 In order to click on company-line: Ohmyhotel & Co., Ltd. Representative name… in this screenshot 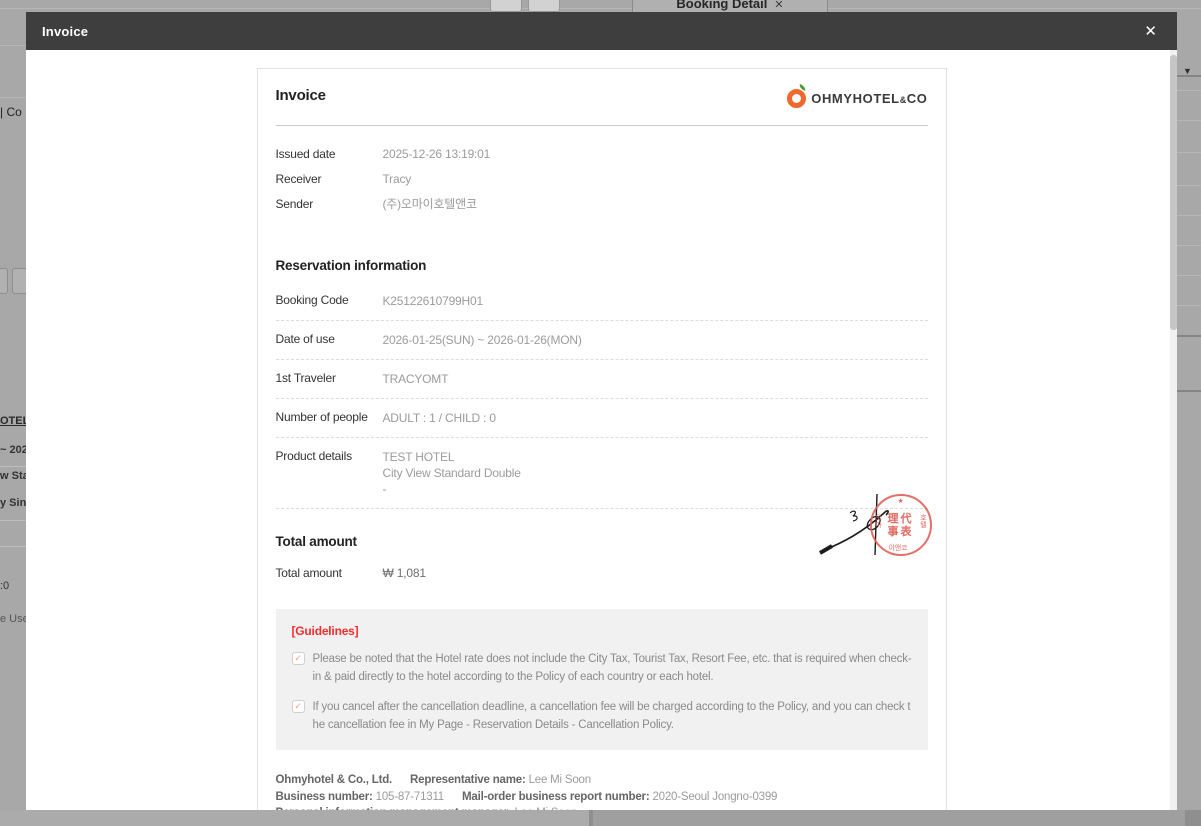, I will do `click(433, 780)`.